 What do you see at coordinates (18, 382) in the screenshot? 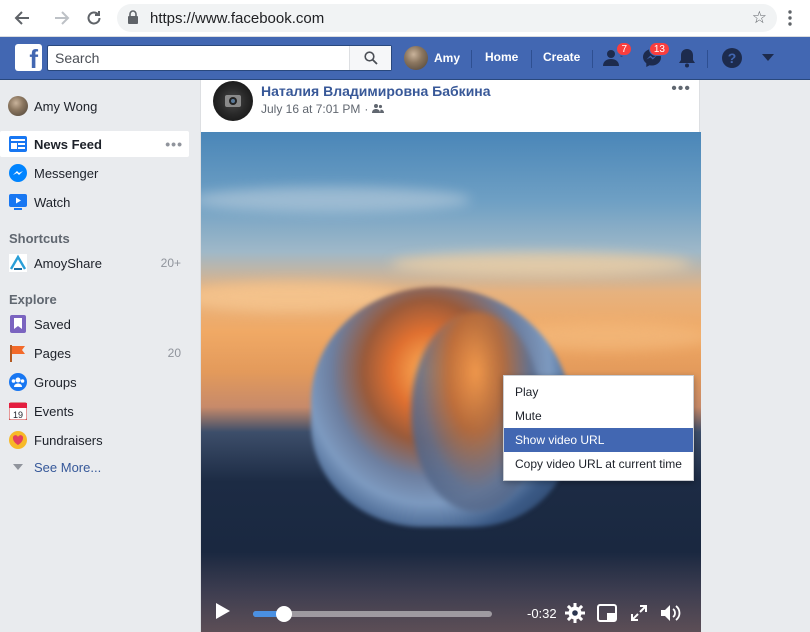
I see `groups-icon` at bounding box center [18, 382].